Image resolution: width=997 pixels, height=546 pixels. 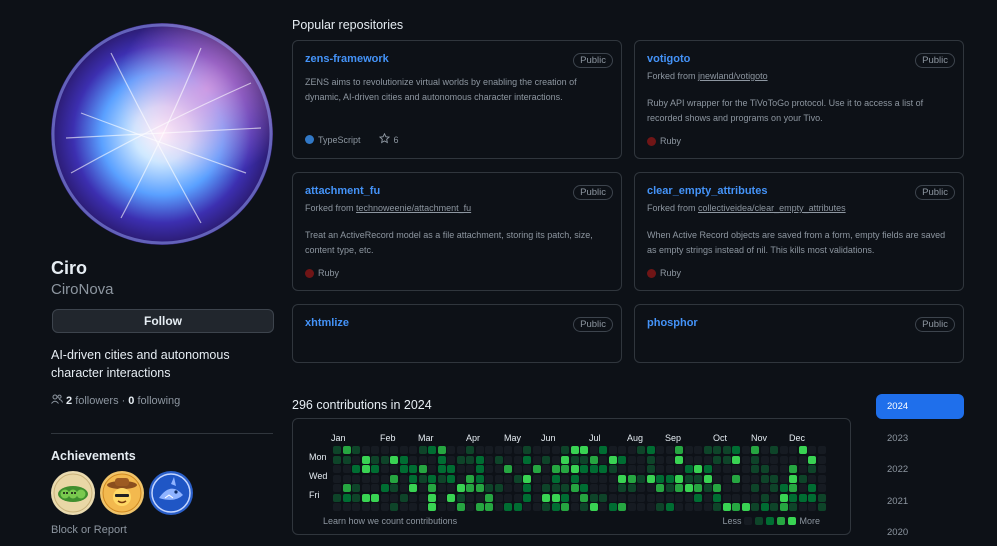 I want to click on repo-link: xhtmlize, so click(x=327, y=323).